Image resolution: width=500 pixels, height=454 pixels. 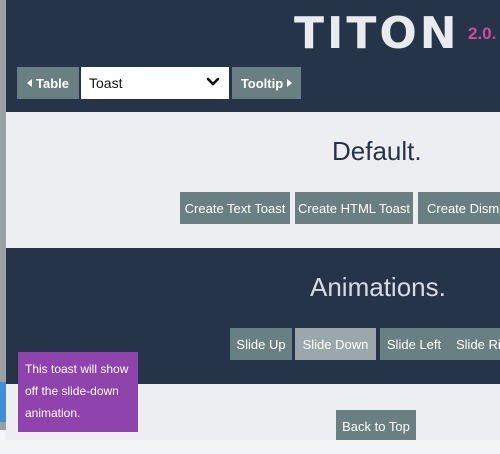 What do you see at coordinates (474, 344) in the screenshot?
I see `slide-right-button: Slide Rig` at bounding box center [474, 344].